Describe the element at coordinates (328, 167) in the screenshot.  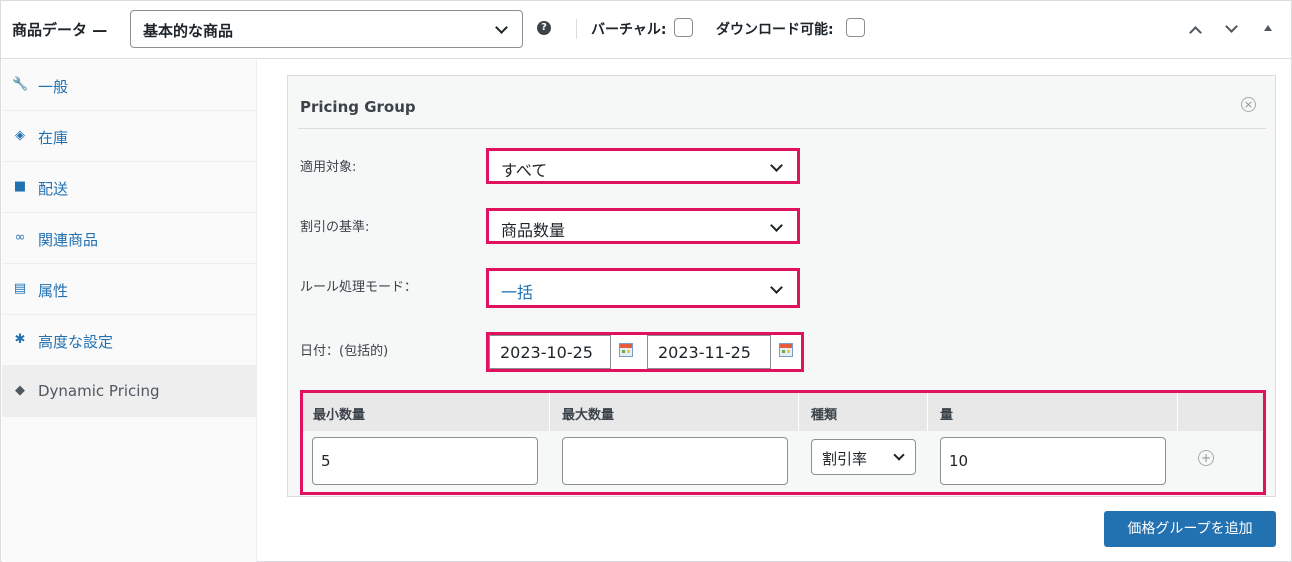
I see `applies-to-label: 適用対象:` at that location.